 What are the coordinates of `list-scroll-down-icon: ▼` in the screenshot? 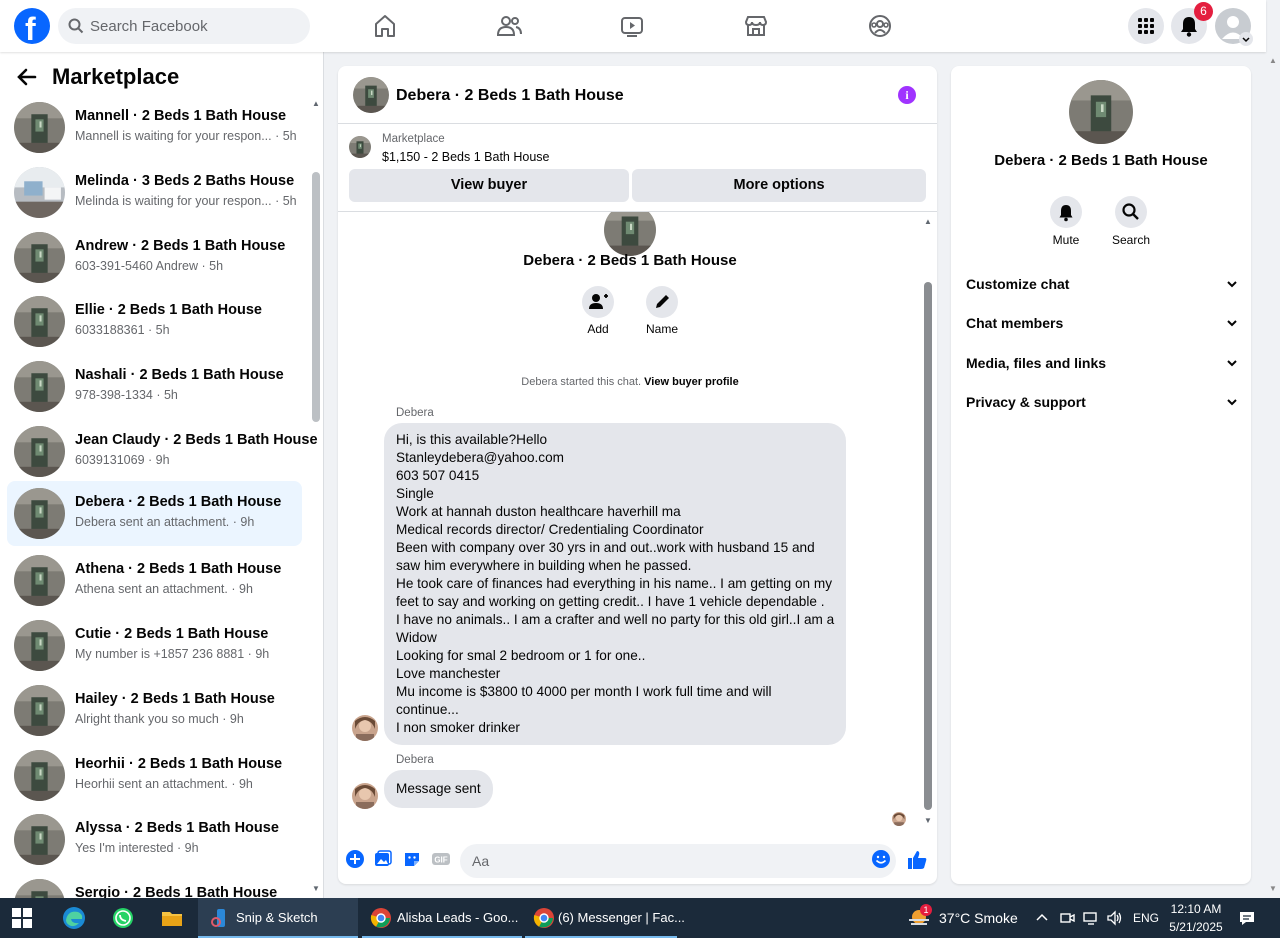 It's located at (316, 888).